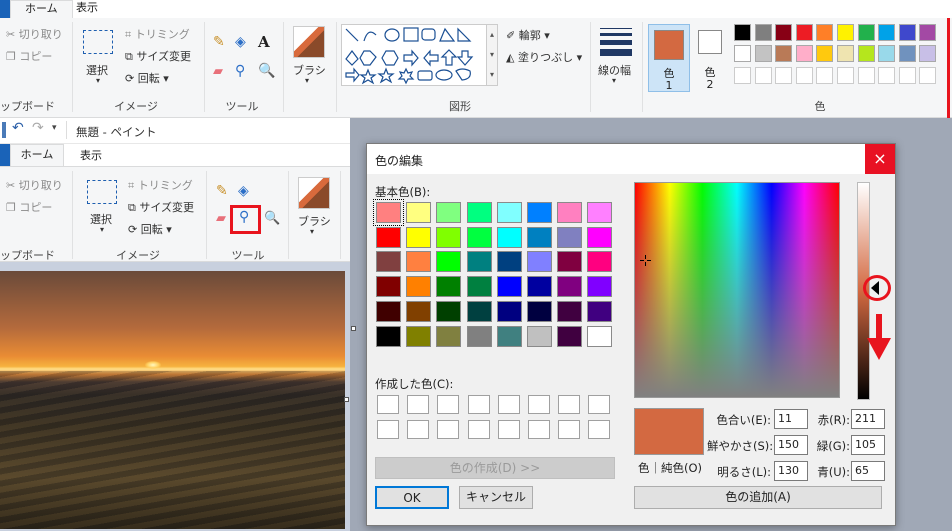 Image resolution: width=952 pixels, height=531 pixels. Describe the element at coordinates (264, 42) in the screenshot. I see `text-icon: A` at that location.